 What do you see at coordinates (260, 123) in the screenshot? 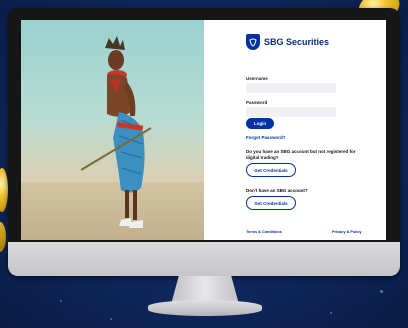
I see `login-button: Login` at bounding box center [260, 123].